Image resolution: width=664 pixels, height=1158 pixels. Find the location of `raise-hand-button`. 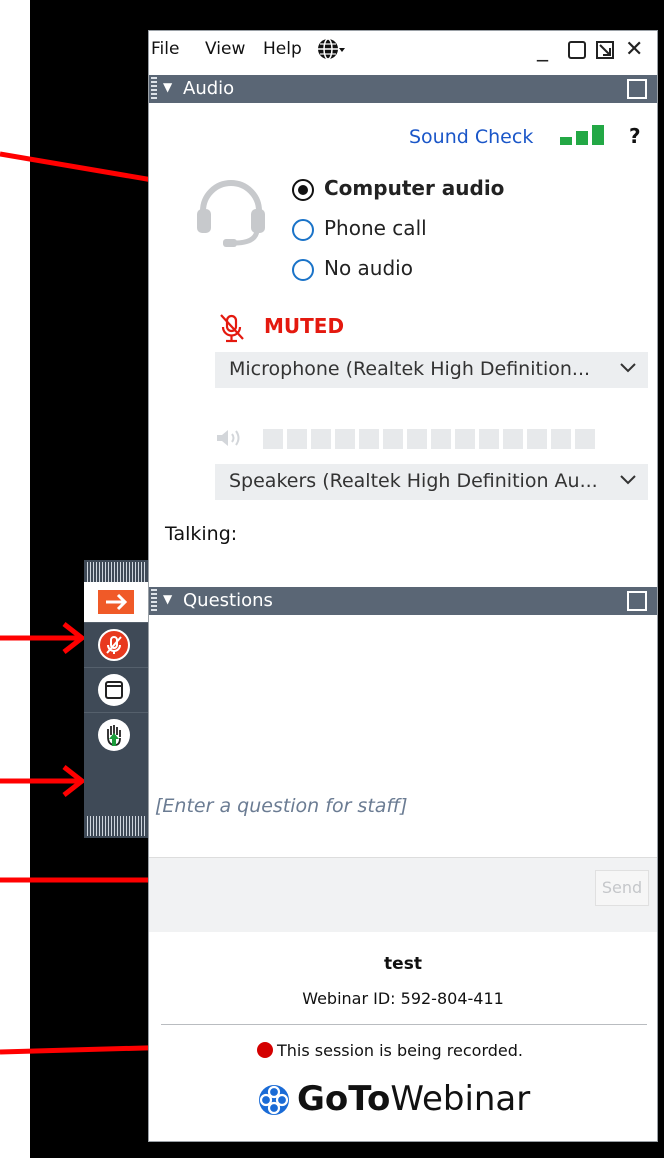

raise-hand-button is located at coordinates (116, 734).